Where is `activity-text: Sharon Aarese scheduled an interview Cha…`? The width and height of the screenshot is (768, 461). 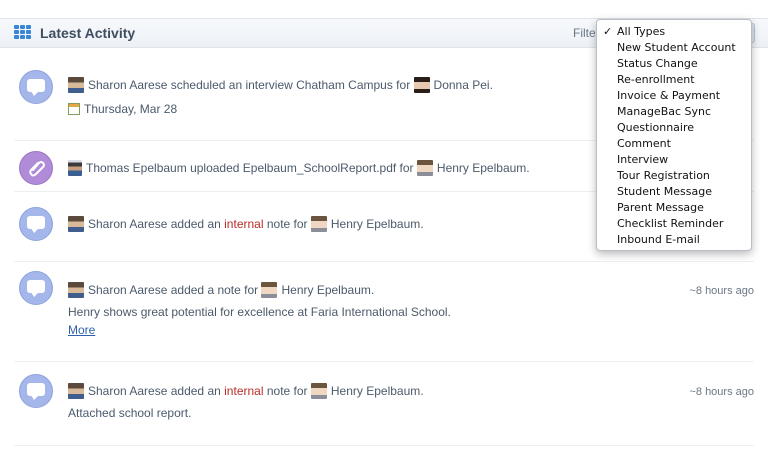
activity-text: Sharon Aarese scheduled an interview Cha… is located at coordinates (280, 85).